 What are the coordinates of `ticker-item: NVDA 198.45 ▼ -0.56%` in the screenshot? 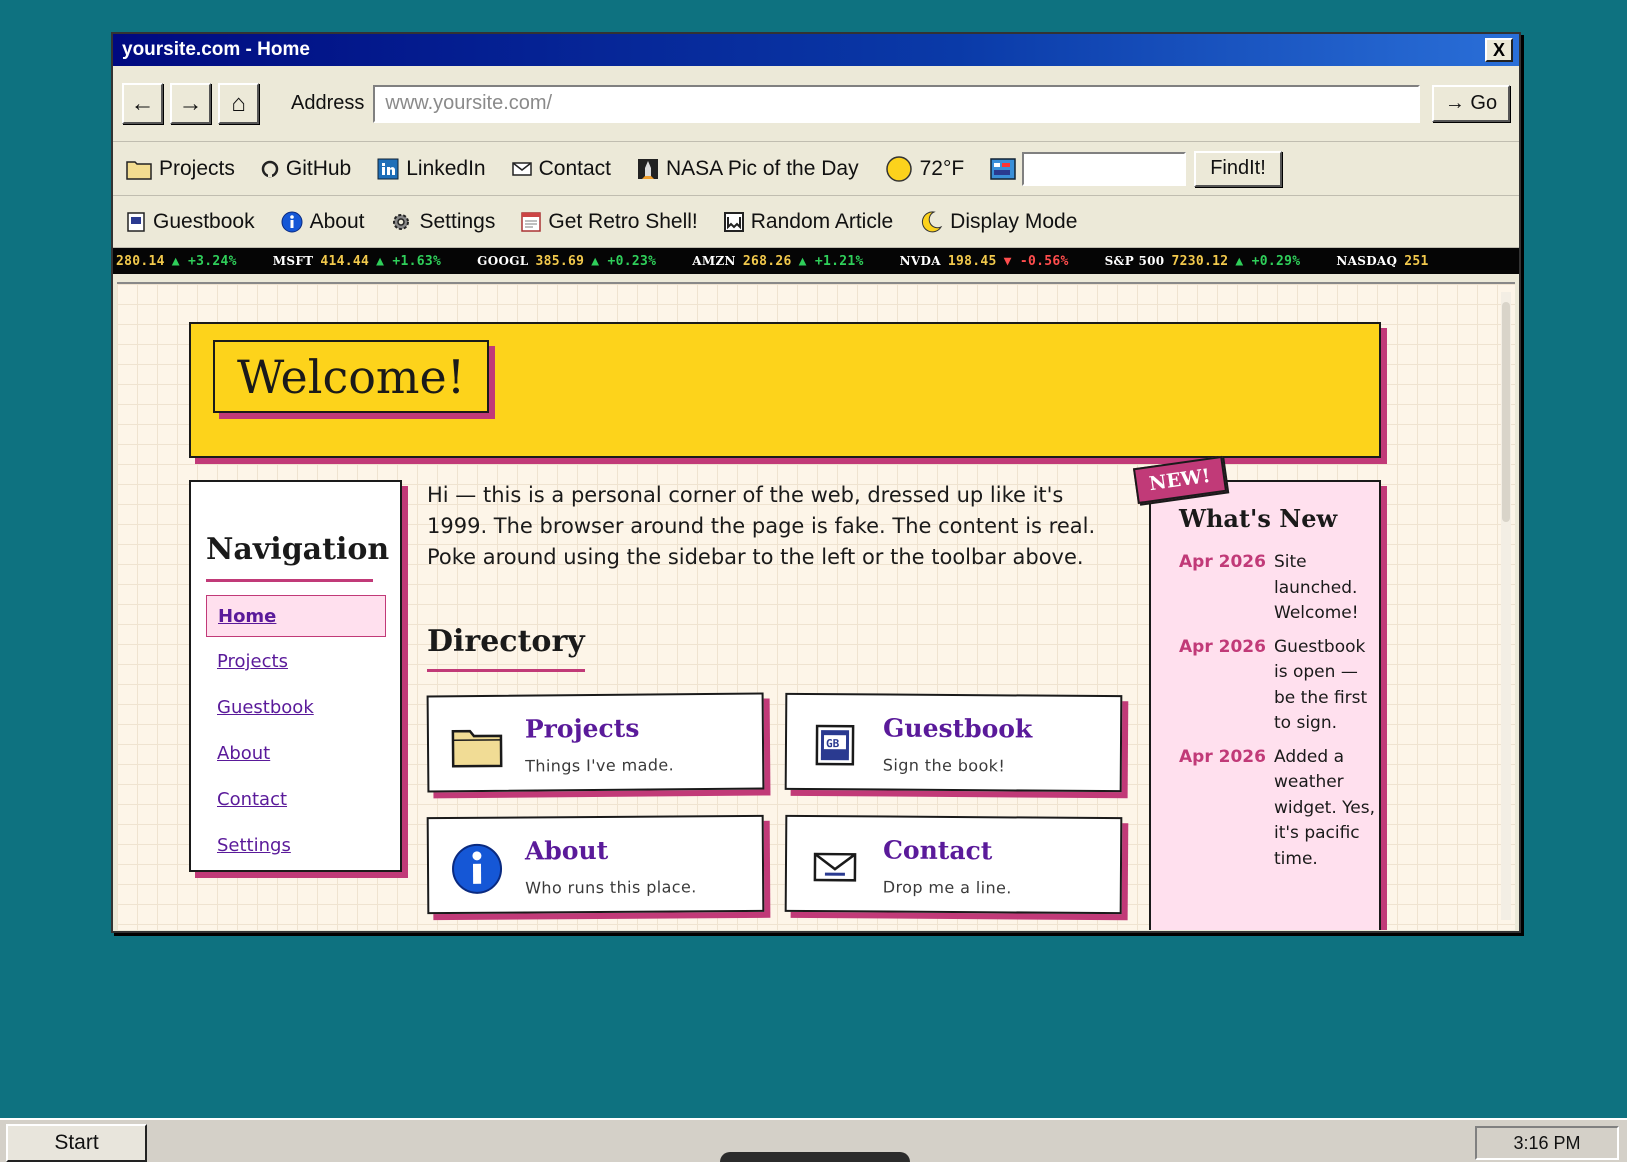 It's located at (984, 261).